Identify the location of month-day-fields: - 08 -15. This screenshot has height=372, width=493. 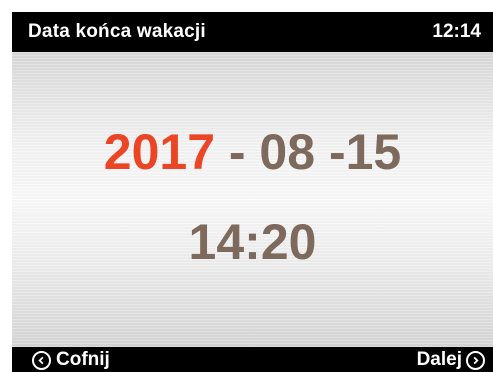
(308, 152).